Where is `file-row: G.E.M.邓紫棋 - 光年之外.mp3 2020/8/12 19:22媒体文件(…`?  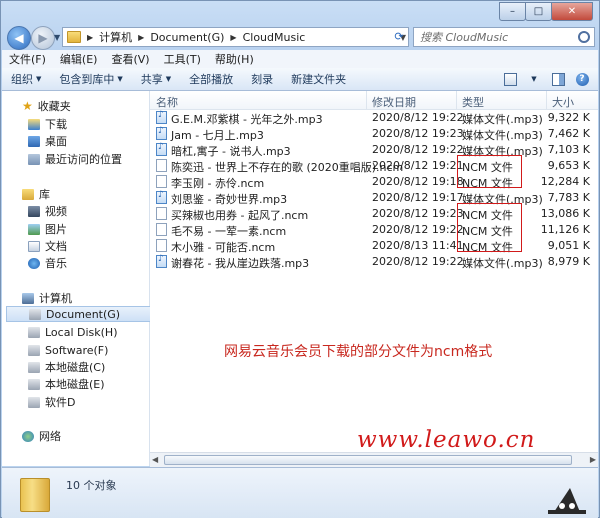 file-row: G.E.M.邓紫棋 - 光年之外.mp3 2020/8/12 19:22媒体文件(… is located at coordinates (374, 118).